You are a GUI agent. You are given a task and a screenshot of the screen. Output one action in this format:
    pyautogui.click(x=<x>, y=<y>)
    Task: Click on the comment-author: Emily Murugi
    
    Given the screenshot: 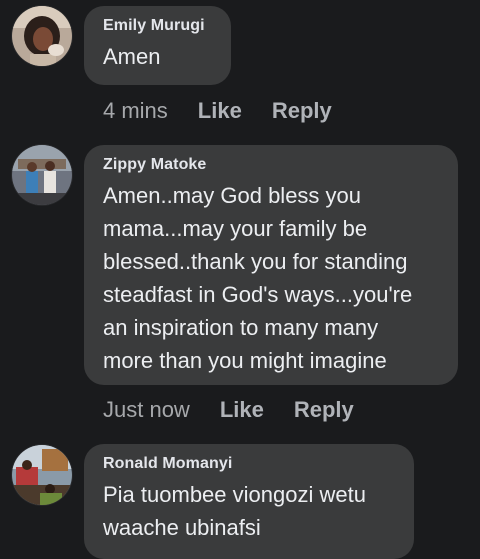 What is the action you would take?
    pyautogui.click(x=159, y=26)
    